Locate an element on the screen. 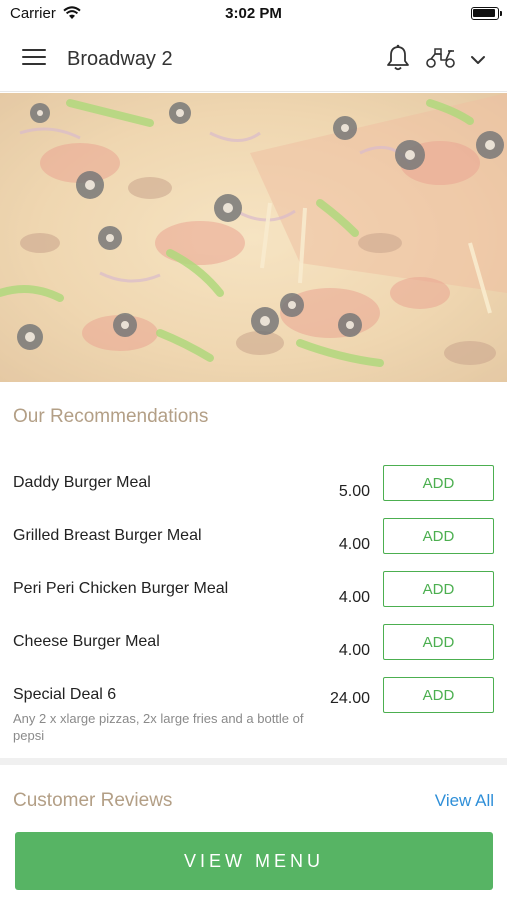 The image size is (507, 900). recommendations-title: Our Recommendations is located at coordinates (111, 416).